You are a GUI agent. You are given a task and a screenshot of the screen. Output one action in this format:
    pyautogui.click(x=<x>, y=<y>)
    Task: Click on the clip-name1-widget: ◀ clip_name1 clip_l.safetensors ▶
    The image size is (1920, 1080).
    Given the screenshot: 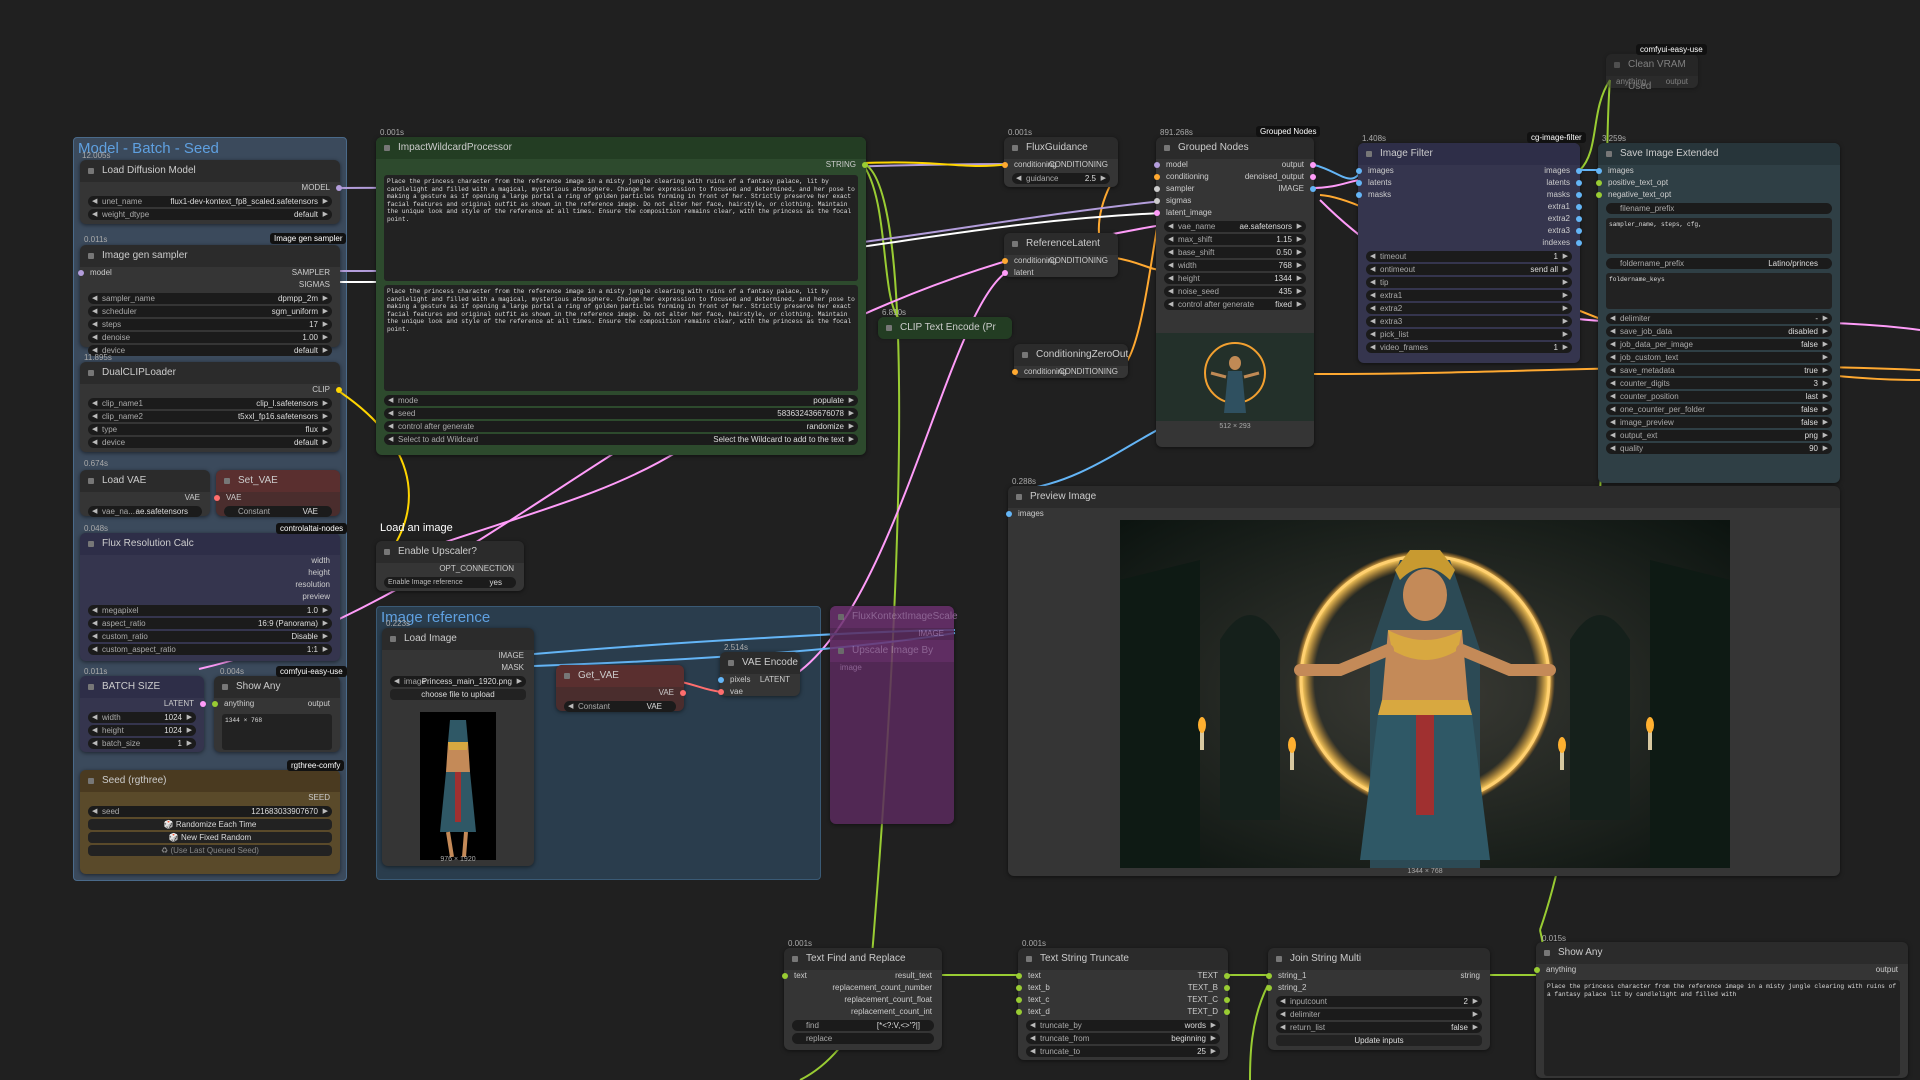 What is the action you would take?
    pyautogui.click(x=210, y=403)
    